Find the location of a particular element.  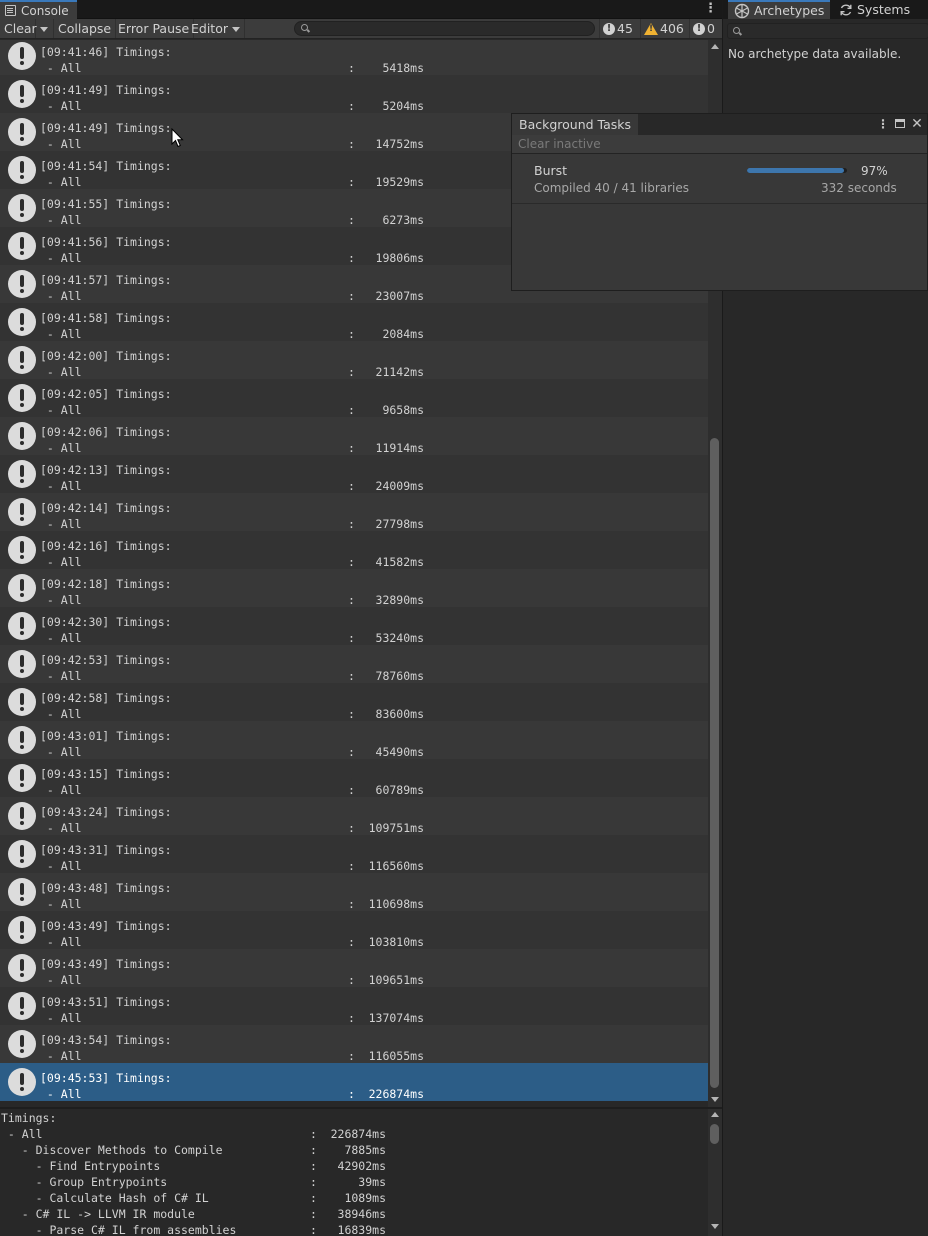

log-entry: [09:45:53] Timings: - All:226874ms is located at coordinates (354, 1082).